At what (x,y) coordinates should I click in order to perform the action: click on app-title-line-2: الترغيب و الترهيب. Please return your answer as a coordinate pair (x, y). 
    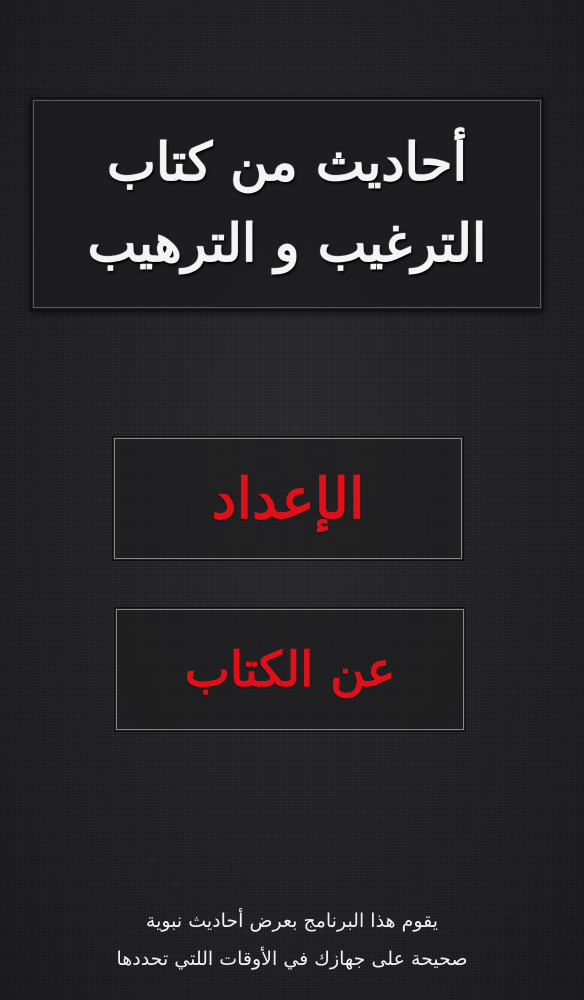
    Looking at the image, I should click on (287, 243).